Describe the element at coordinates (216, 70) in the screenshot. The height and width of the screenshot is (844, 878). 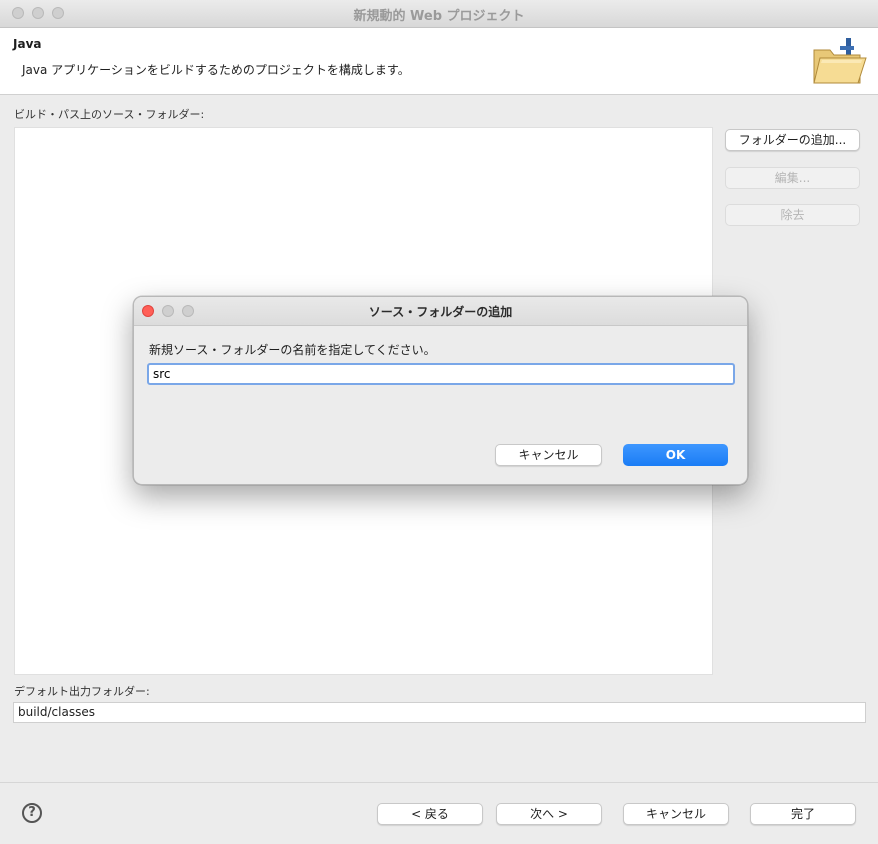
I see `page-description: Java アプリケーションをビルドするためのプロジェクトを構成します。` at that location.